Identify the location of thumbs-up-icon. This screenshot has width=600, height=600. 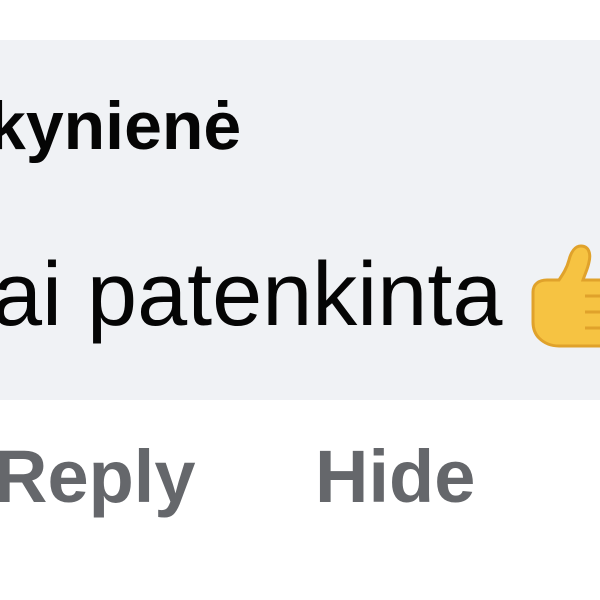
(565, 296).